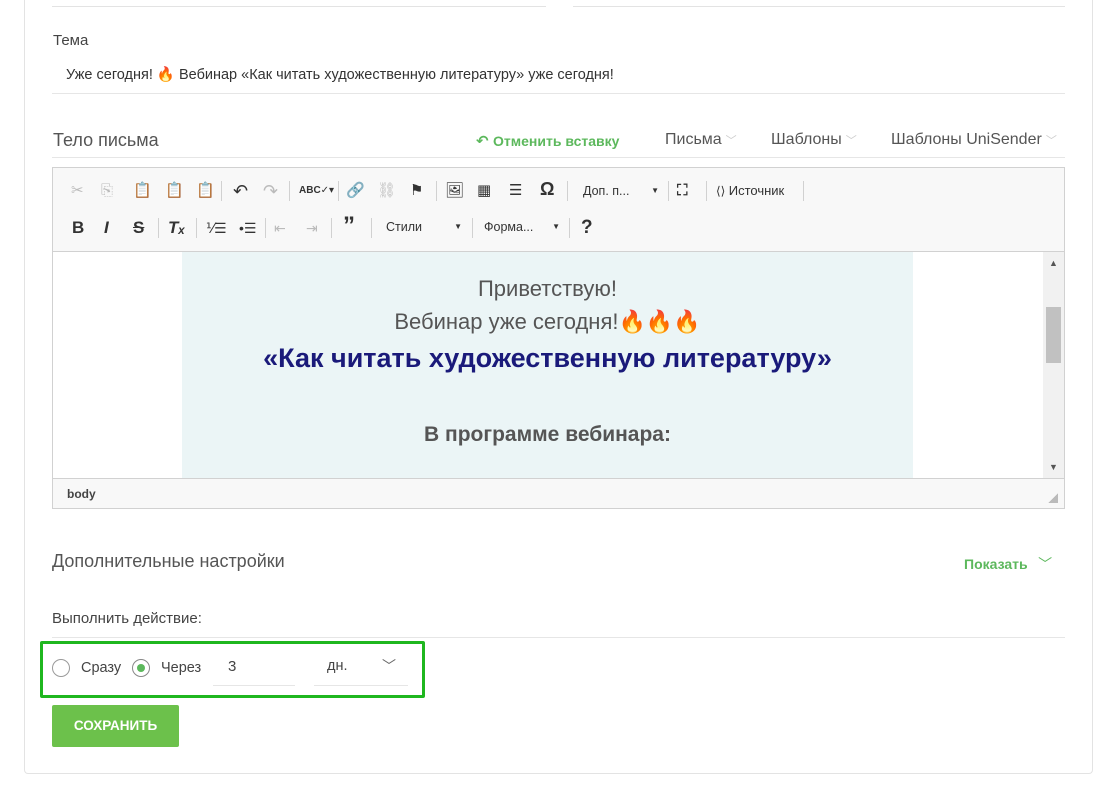 Image resolution: width=1116 pixels, height=795 pixels. I want to click on body-title: Тело письма, so click(106, 140).